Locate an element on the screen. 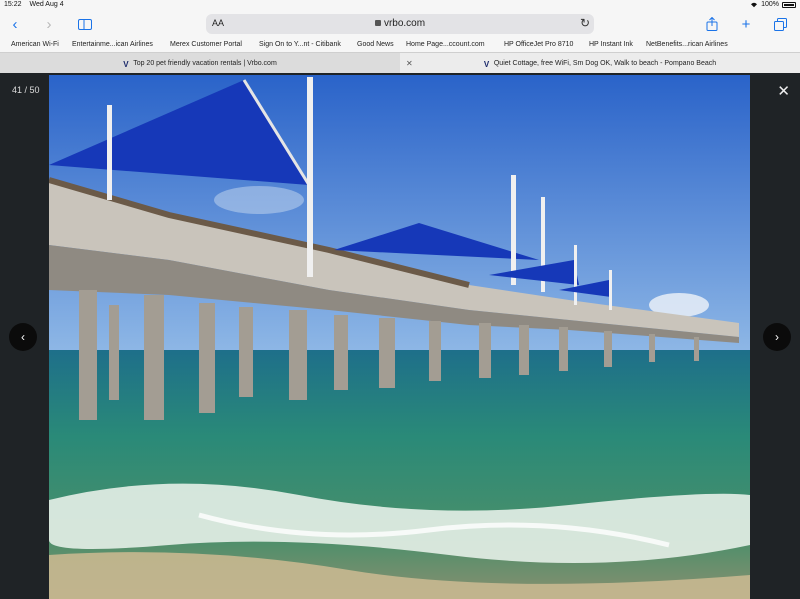  sidebar-icon is located at coordinates (85, 24).